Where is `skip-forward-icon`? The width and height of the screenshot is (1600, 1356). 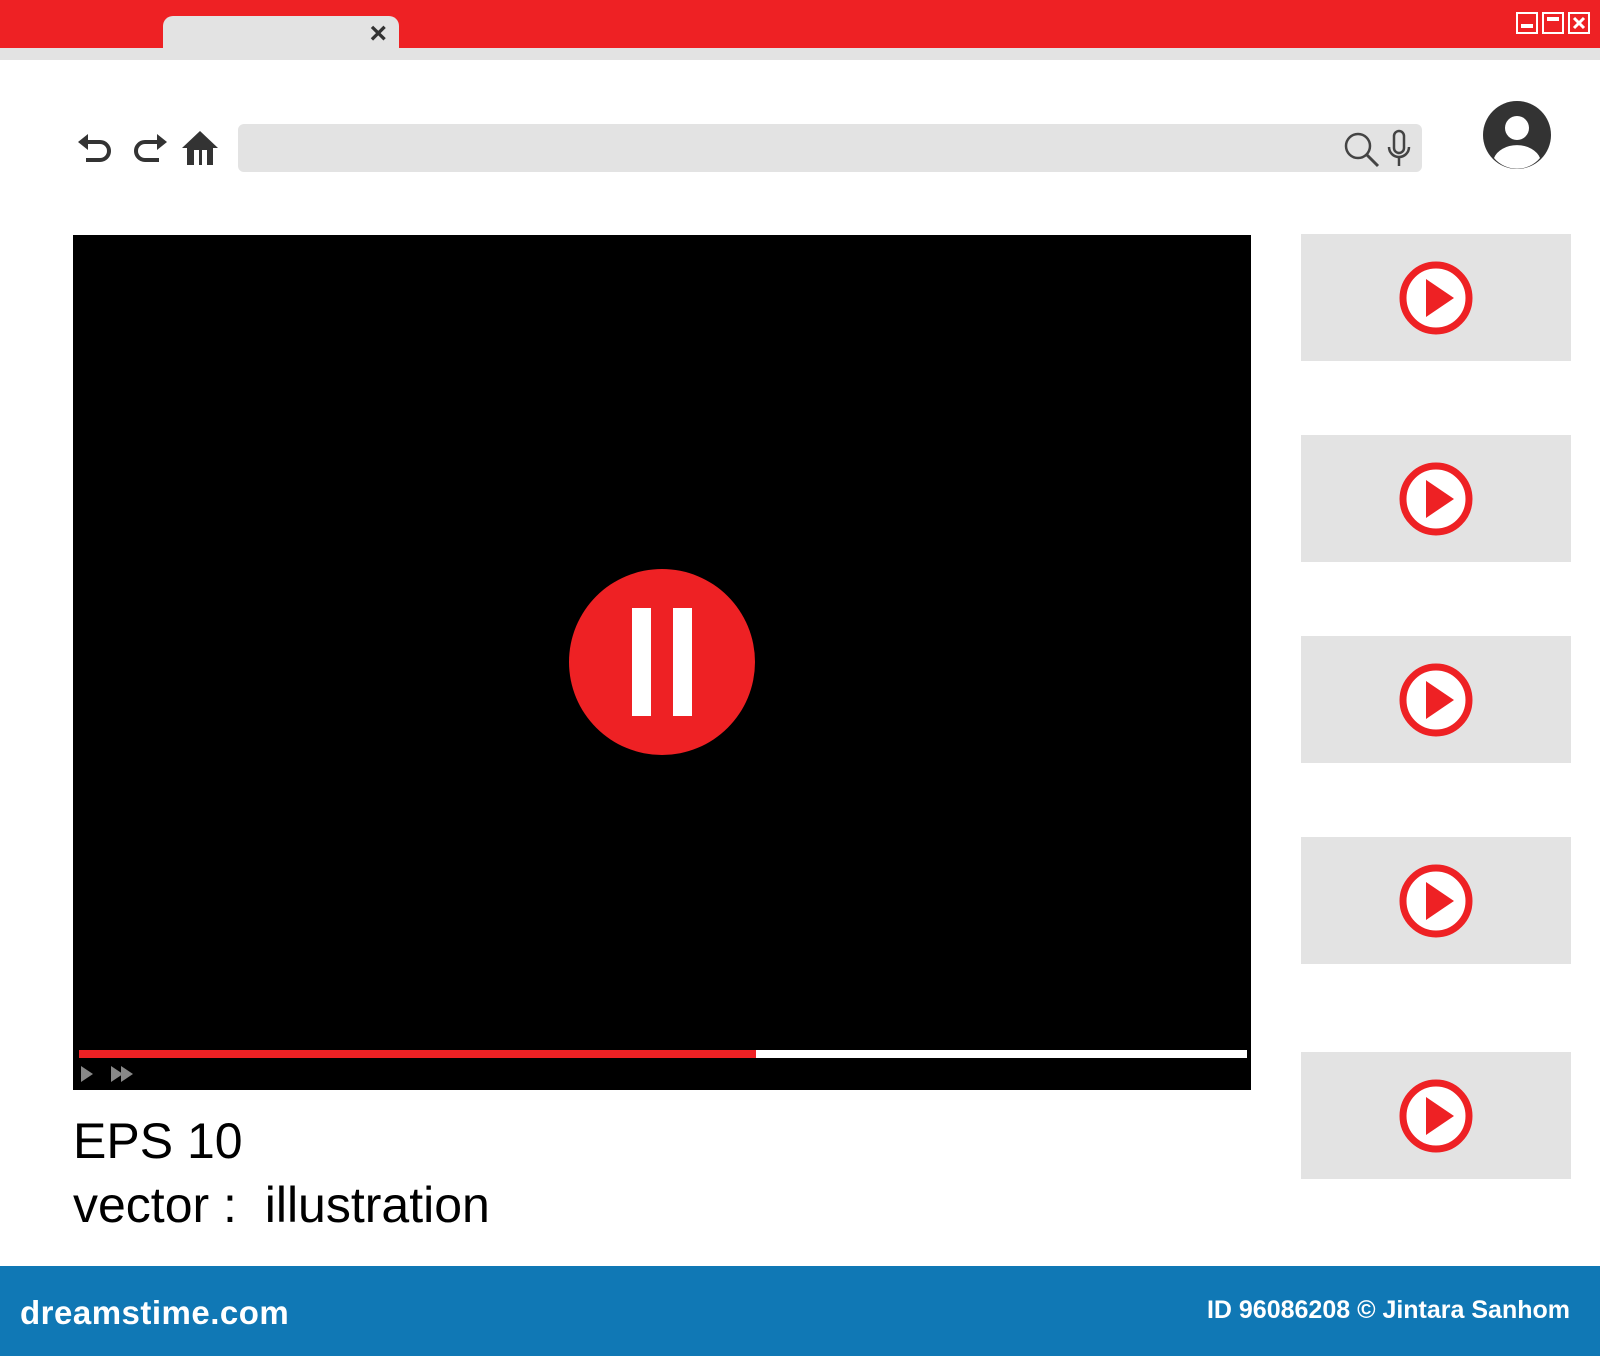 skip-forward-icon is located at coordinates (122, 1074).